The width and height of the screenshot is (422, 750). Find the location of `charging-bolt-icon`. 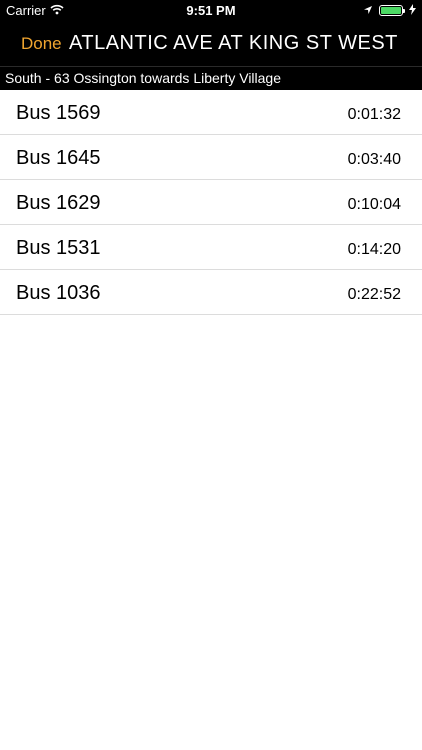

charging-bolt-icon is located at coordinates (412, 10).